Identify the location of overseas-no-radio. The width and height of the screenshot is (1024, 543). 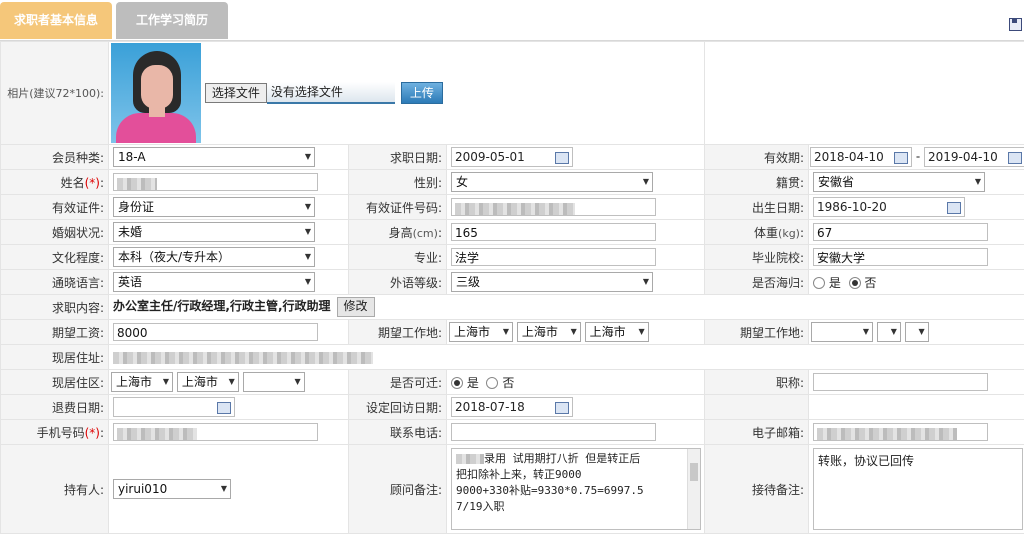
(854, 283).